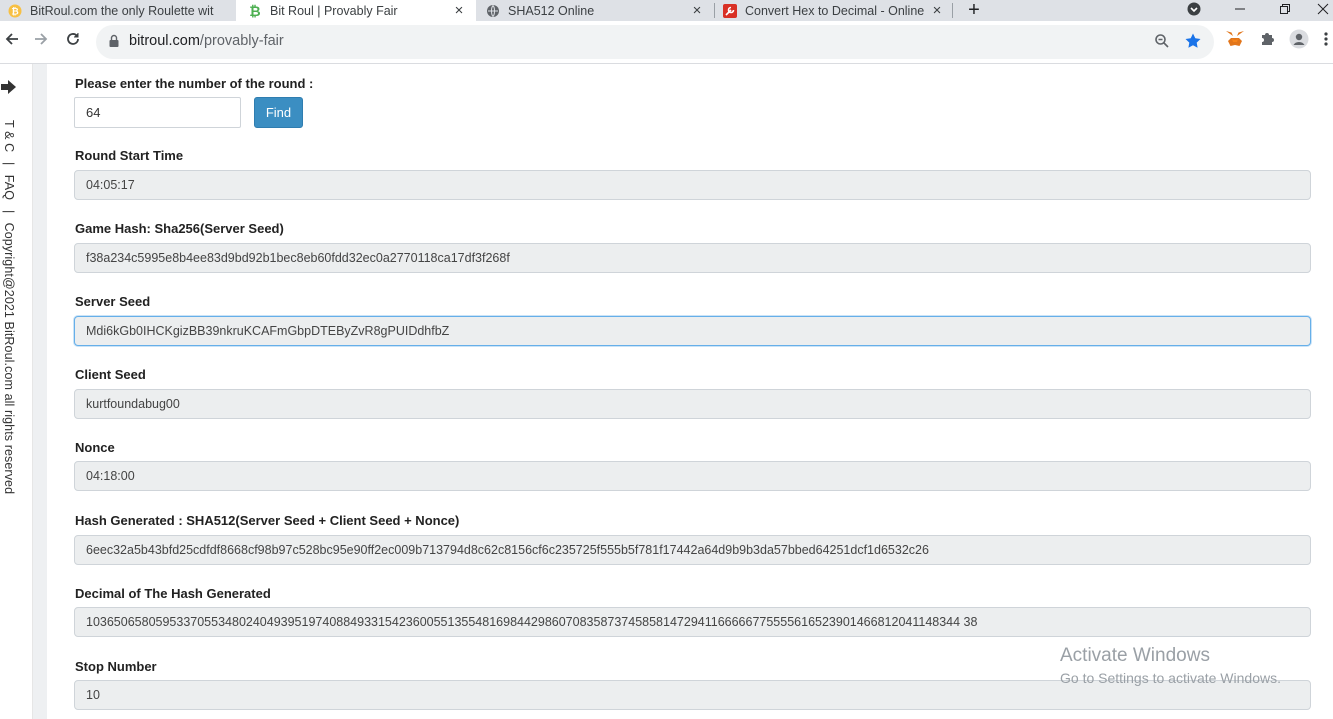  What do you see at coordinates (114, 43) in the screenshot?
I see `lock-icon` at bounding box center [114, 43].